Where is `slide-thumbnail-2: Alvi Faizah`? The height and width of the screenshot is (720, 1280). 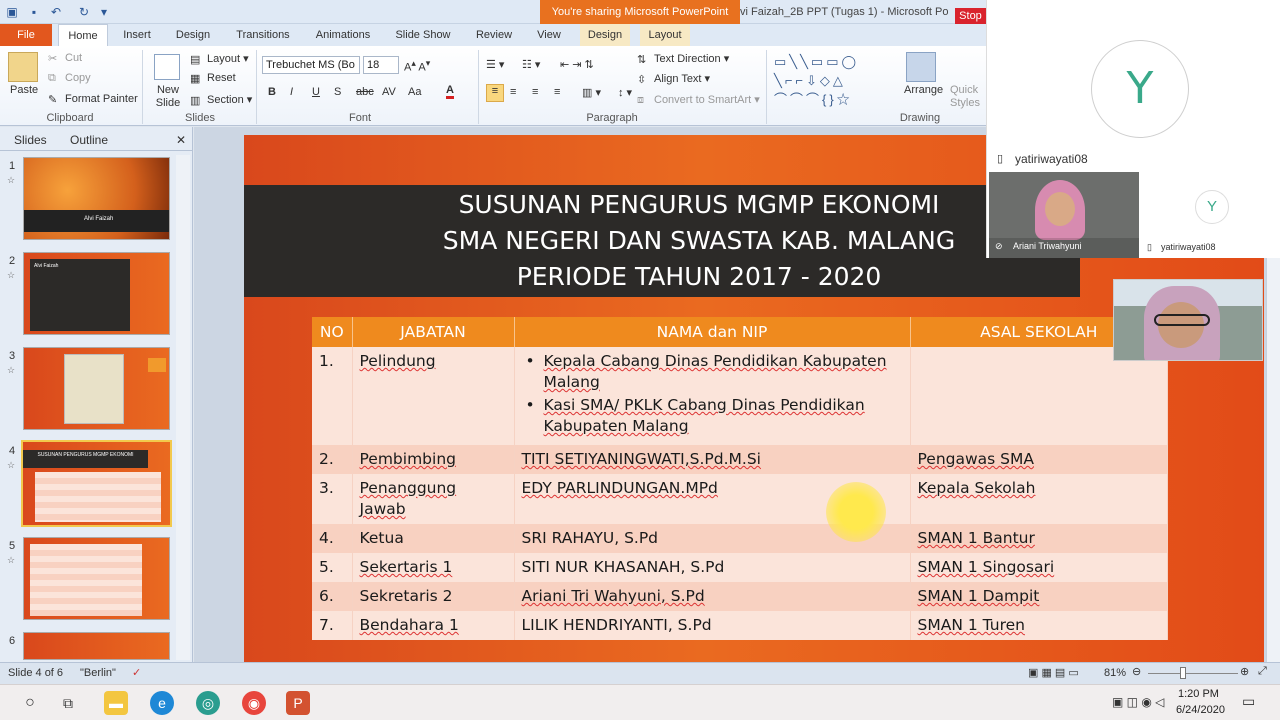 slide-thumbnail-2: Alvi Faizah is located at coordinates (96, 293).